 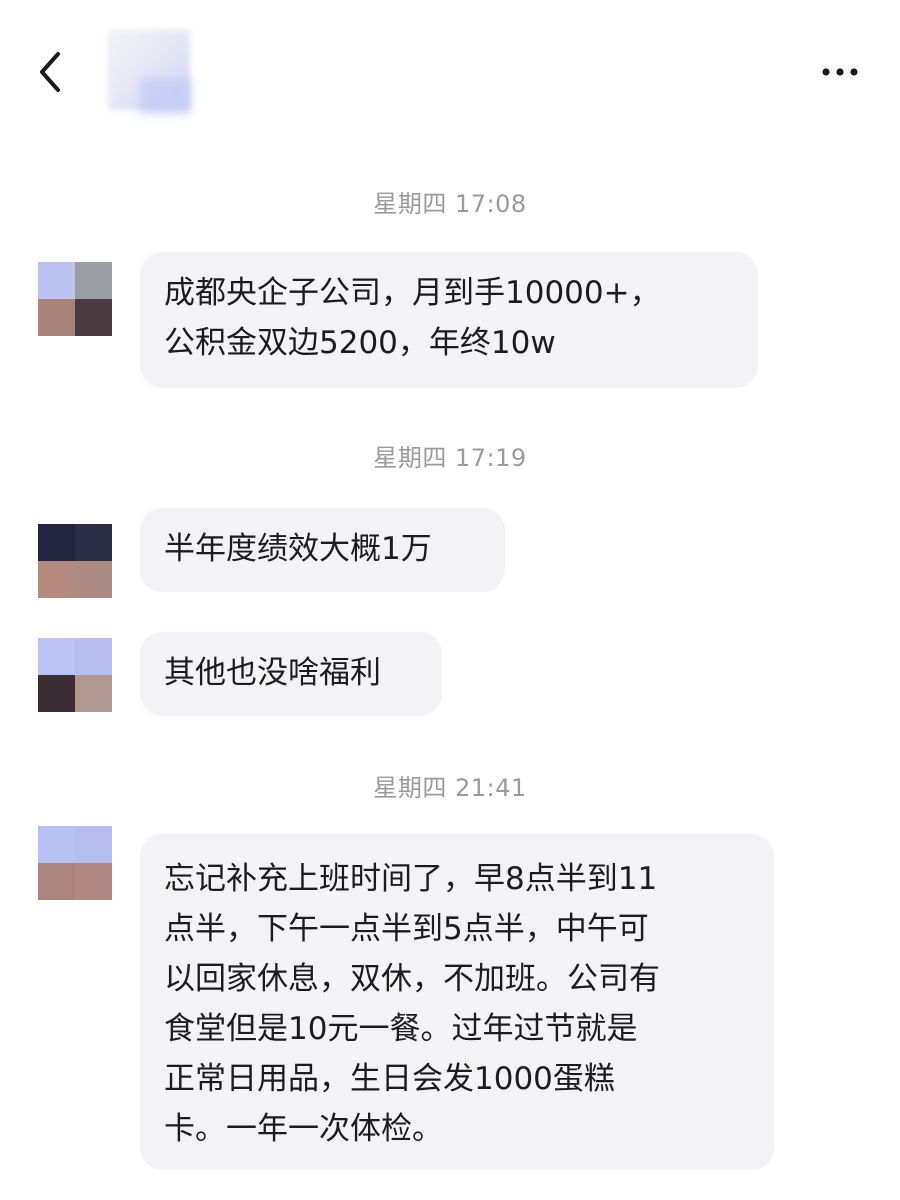 I want to click on message-timestamp: 星期四 17:19, so click(x=450, y=458).